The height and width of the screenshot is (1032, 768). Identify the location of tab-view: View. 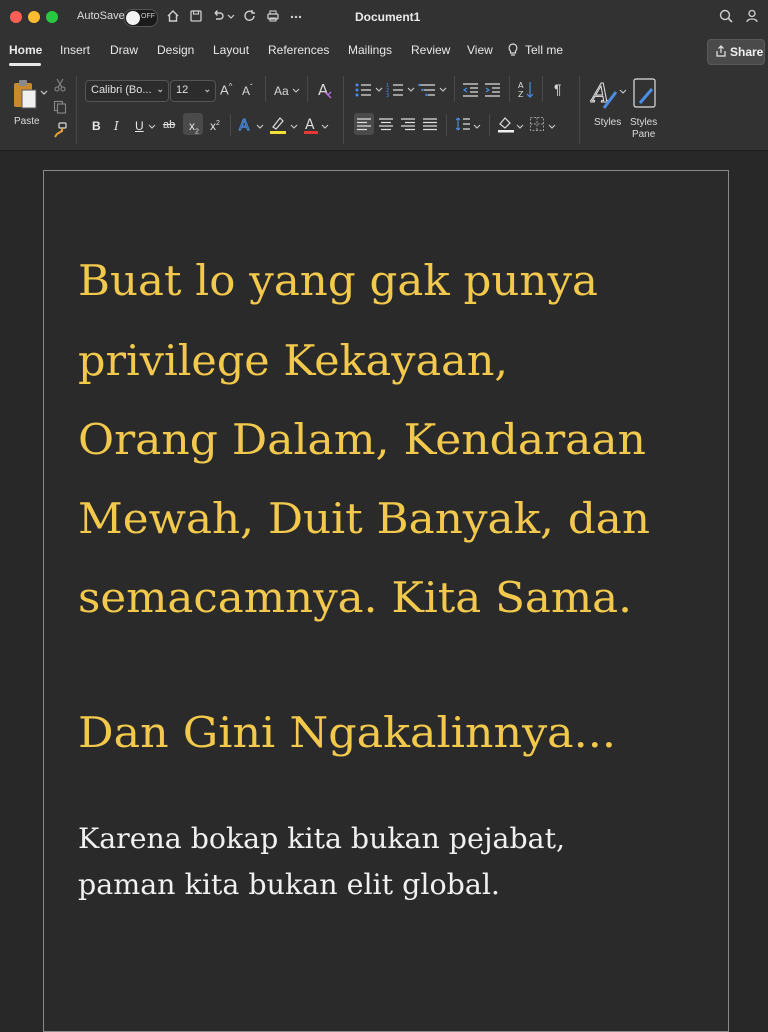
(480, 50).